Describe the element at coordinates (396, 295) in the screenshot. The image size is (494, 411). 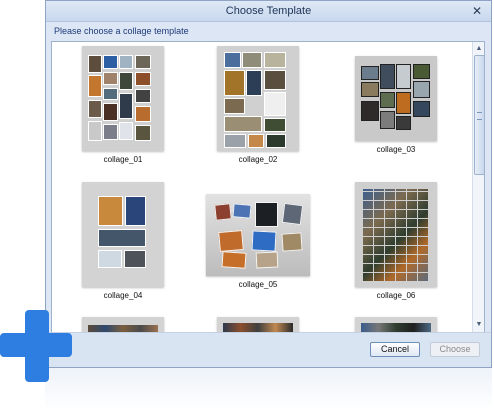
I see `template-caption: collage_06` at that location.